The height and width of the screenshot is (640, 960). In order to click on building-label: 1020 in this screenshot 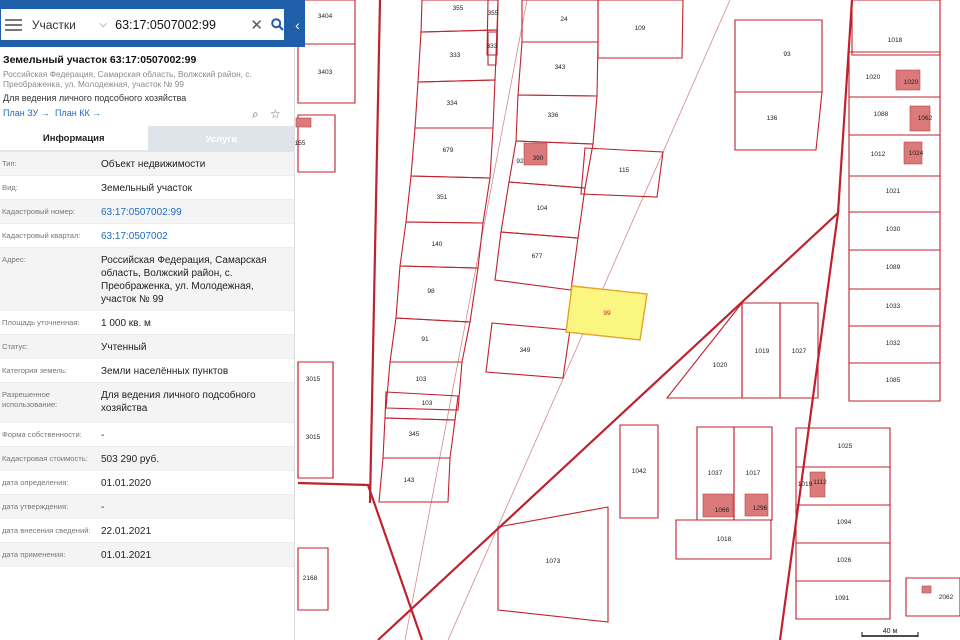, I will do `click(911, 82)`.